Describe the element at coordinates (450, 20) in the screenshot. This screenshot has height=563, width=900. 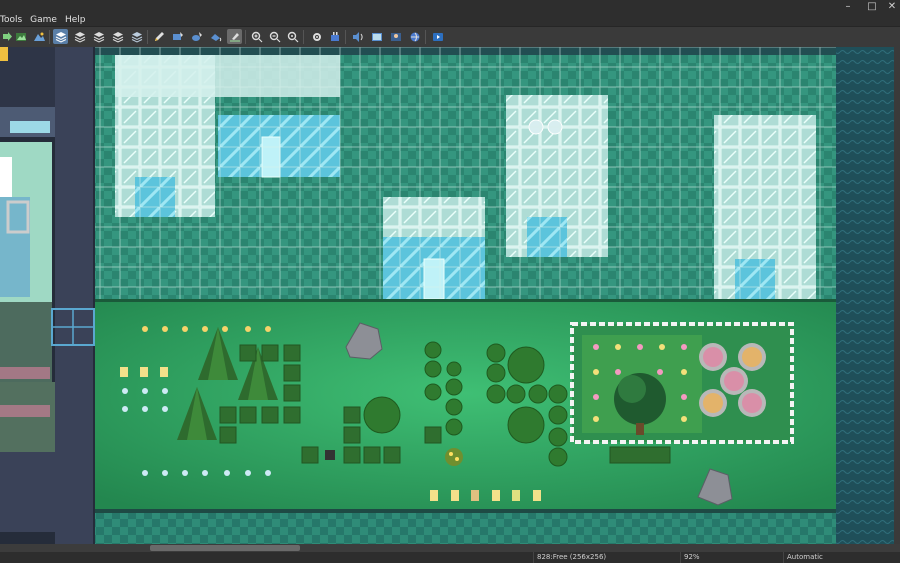
I see `menu-bar: Tools Game Help` at that location.